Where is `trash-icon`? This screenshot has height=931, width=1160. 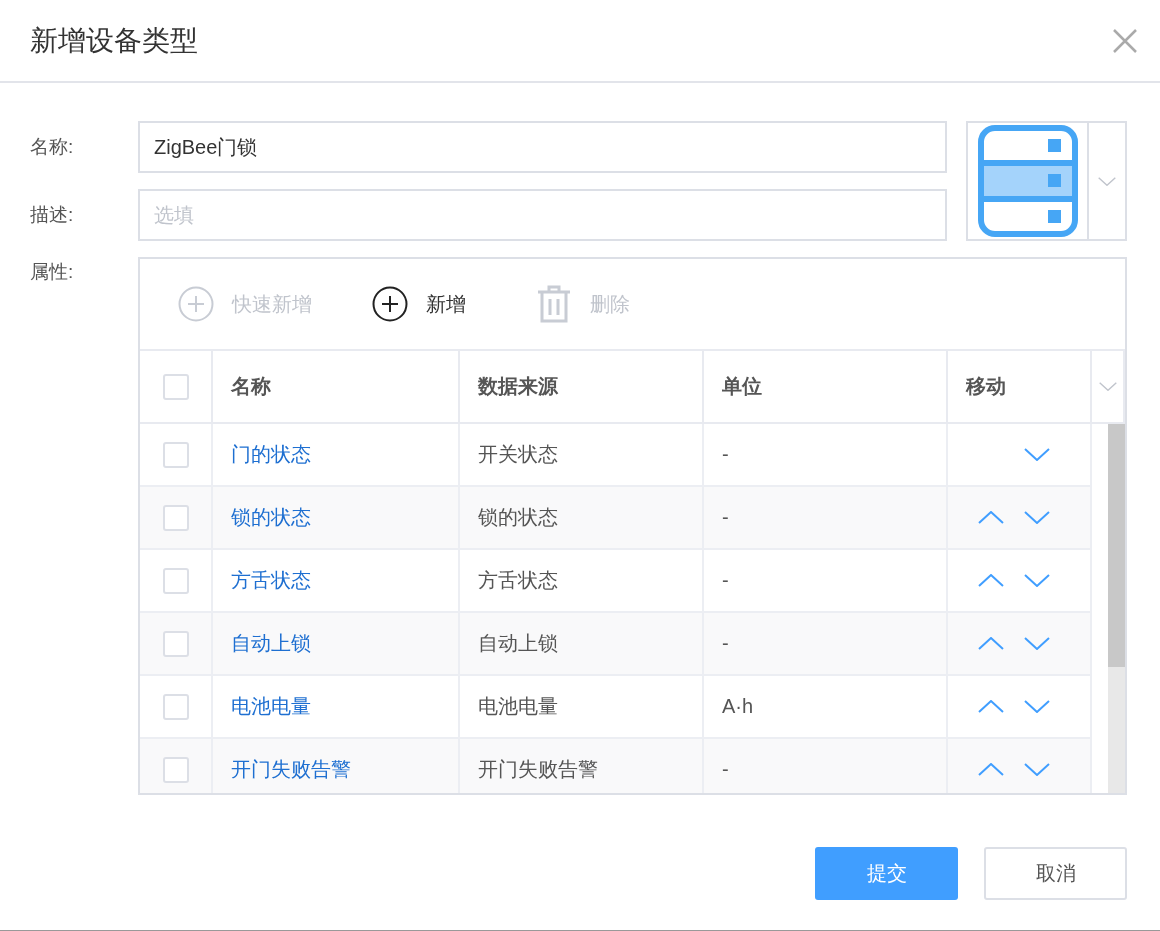
trash-icon is located at coordinates (554, 304).